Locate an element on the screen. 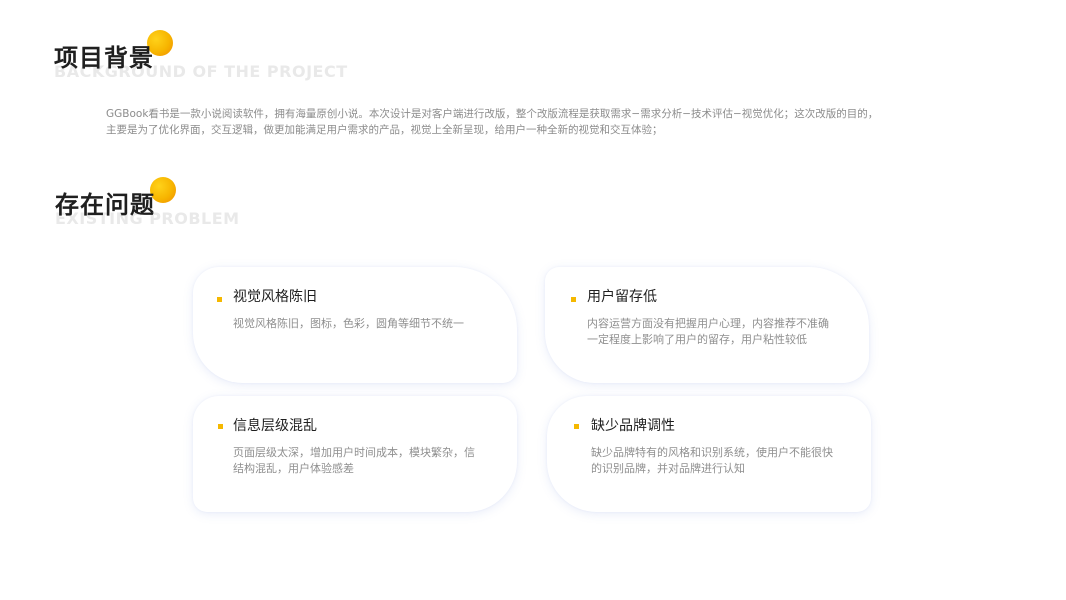 This screenshot has width=1066, height=600. problem-card-title: 信息层级混乱 is located at coordinates (275, 426).